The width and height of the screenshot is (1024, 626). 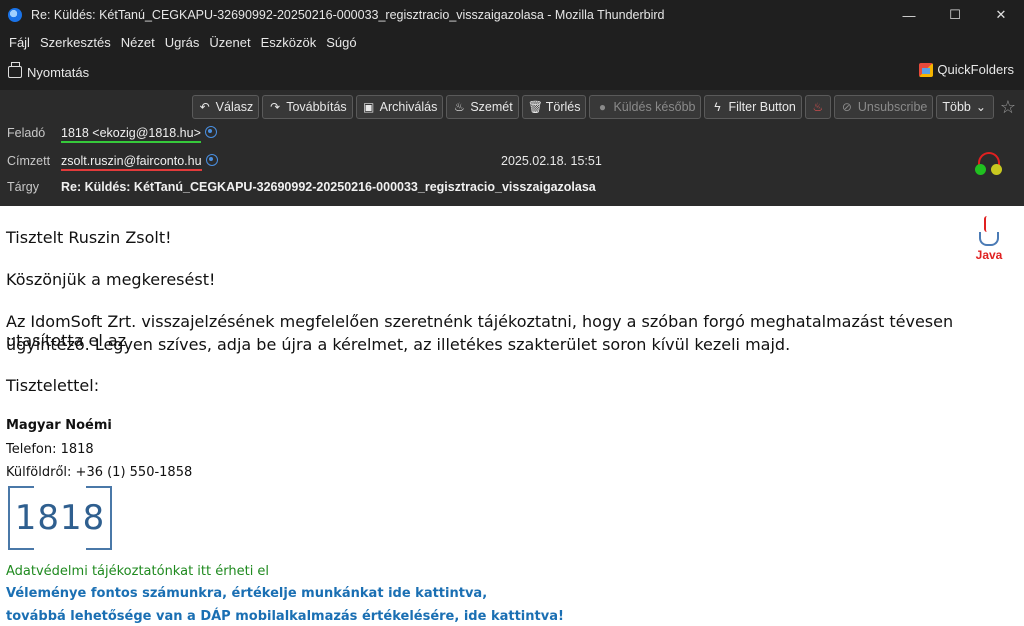 I want to click on forward-label: Továbbítás, so click(x=316, y=107).